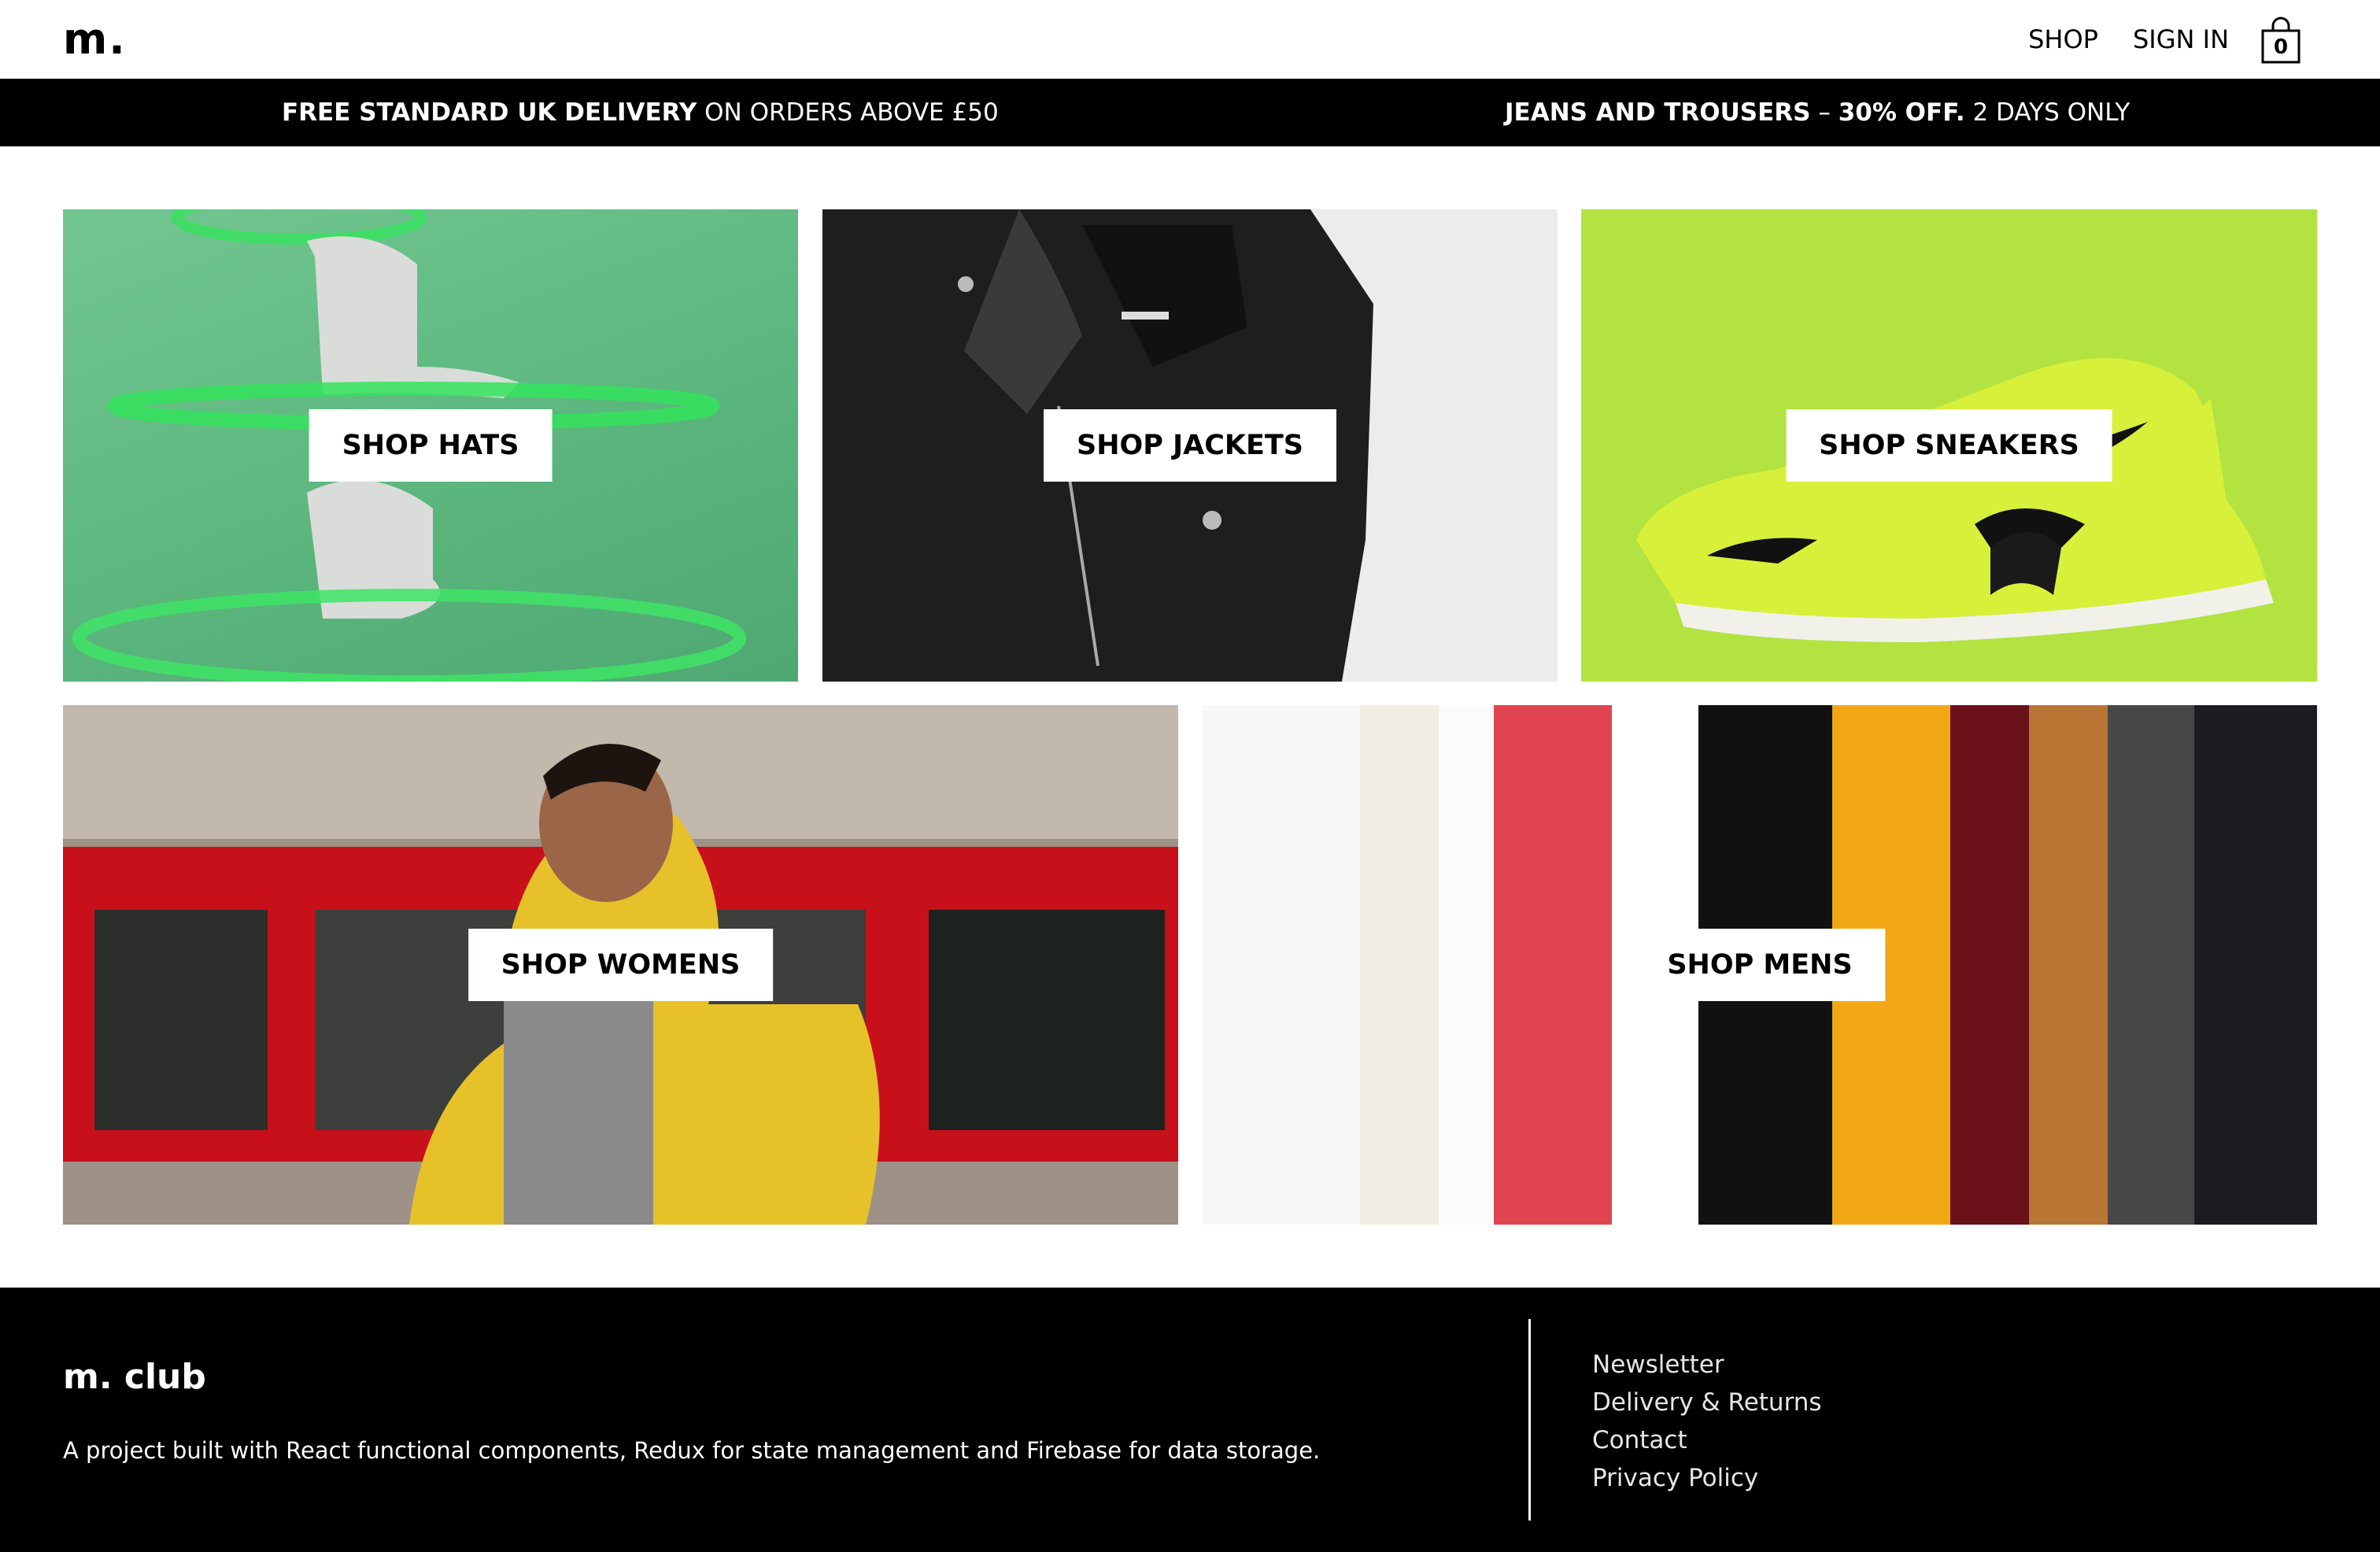 The width and height of the screenshot is (2380, 1552). I want to click on footer-link-delivery-returns: Delivery & Returns, so click(1707, 1402).